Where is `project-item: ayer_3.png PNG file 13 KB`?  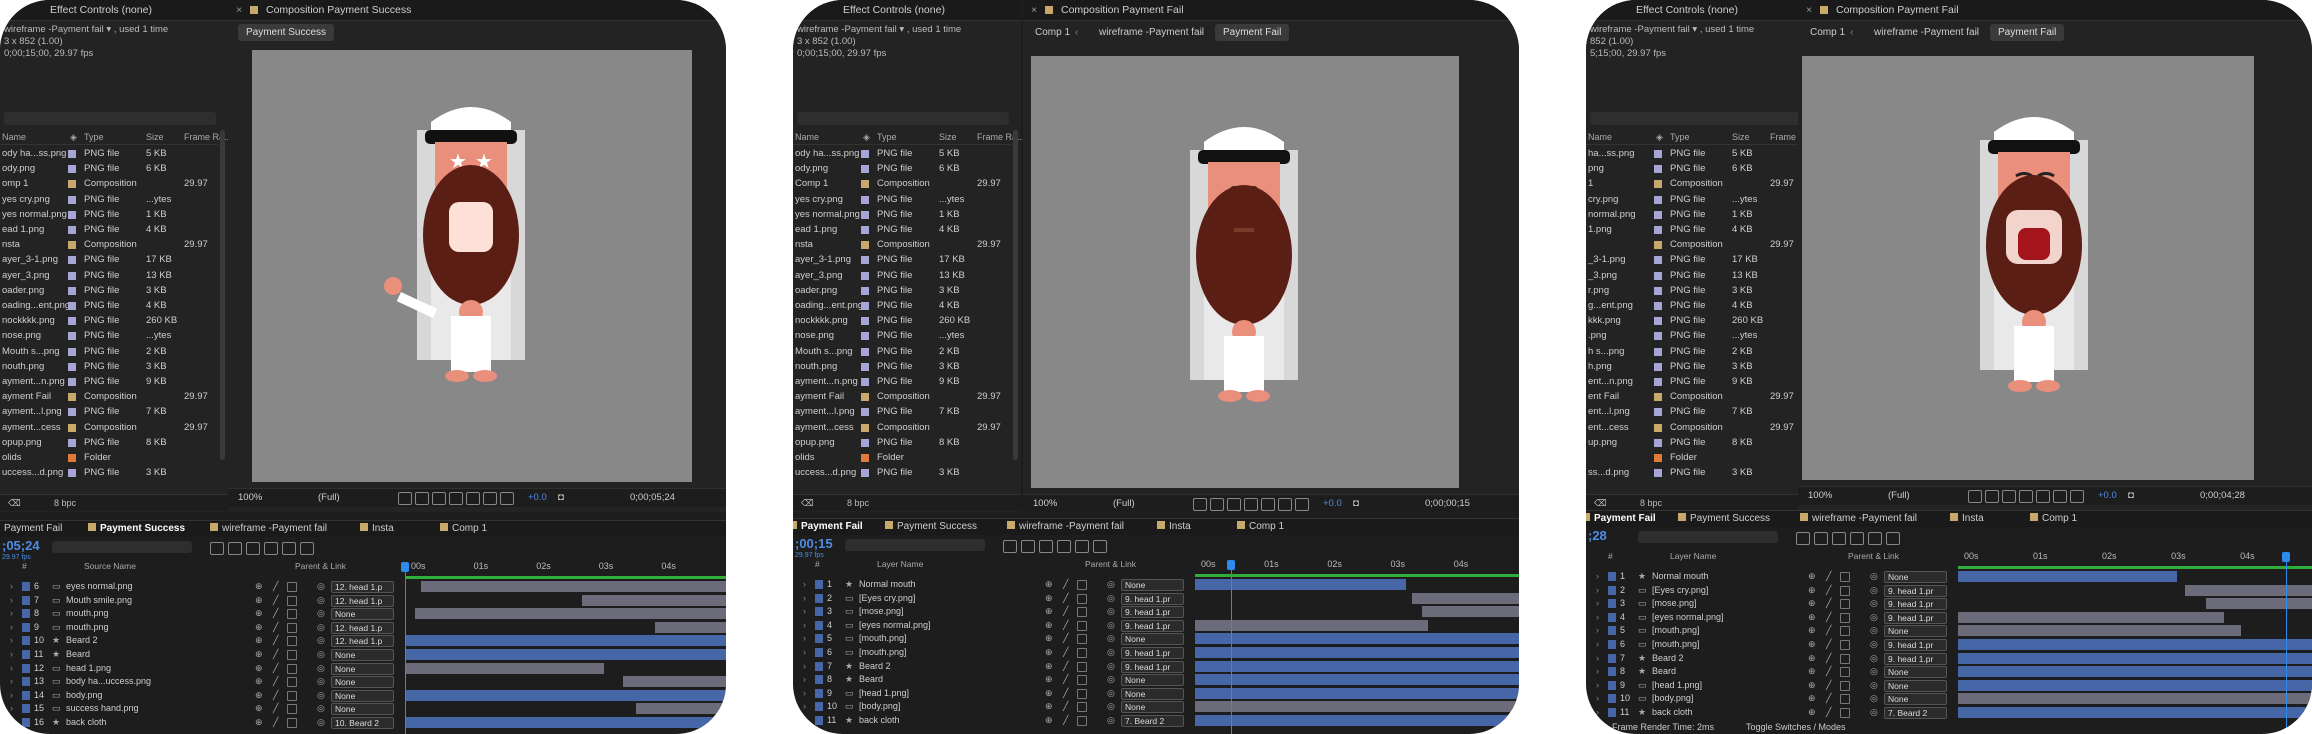
project-item: ayer_3.png PNG file 13 KB is located at coordinates (901, 275).